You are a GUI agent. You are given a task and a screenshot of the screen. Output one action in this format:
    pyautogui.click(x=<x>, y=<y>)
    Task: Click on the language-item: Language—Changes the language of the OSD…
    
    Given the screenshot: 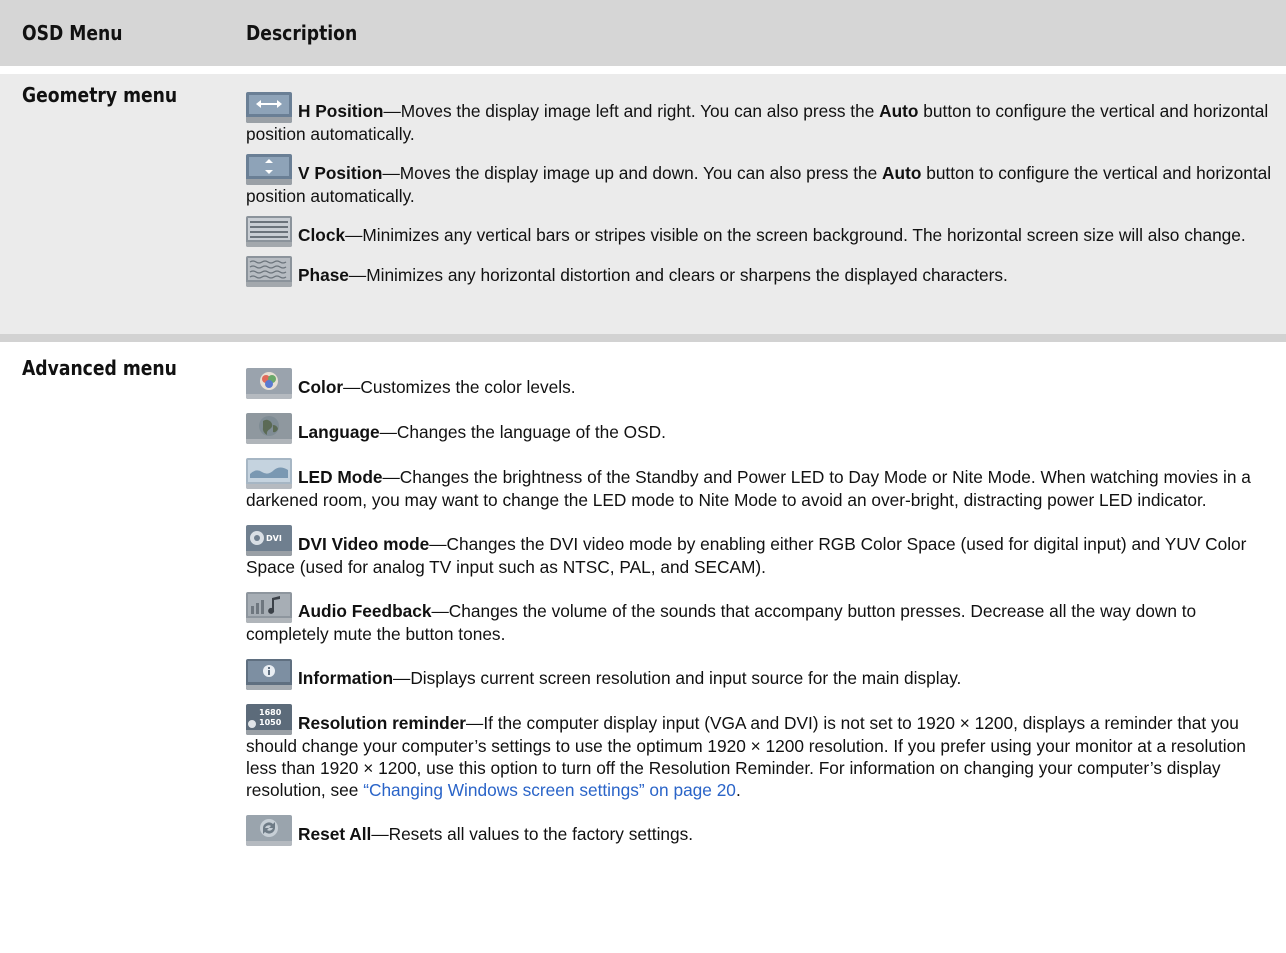 What is the action you would take?
    pyautogui.click(x=761, y=428)
    